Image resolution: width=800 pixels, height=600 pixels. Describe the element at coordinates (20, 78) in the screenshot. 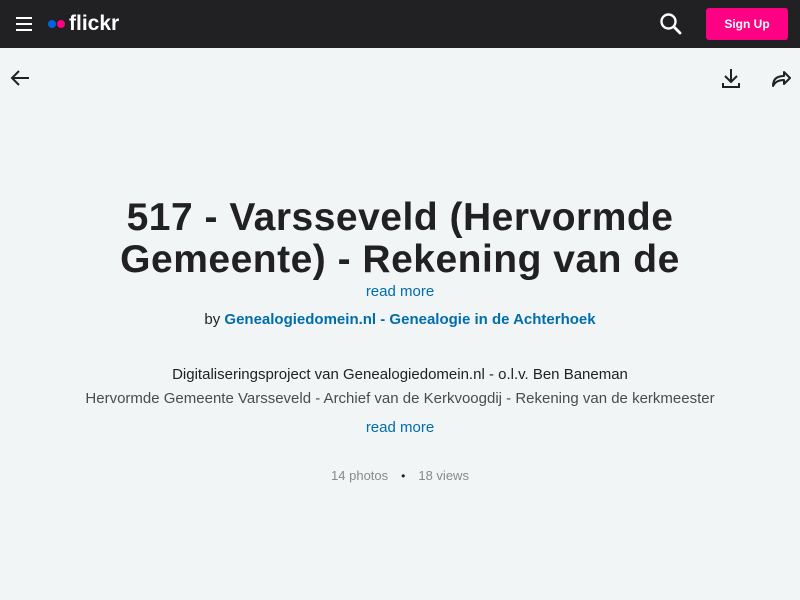

I see `arrow-left-icon` at that location.